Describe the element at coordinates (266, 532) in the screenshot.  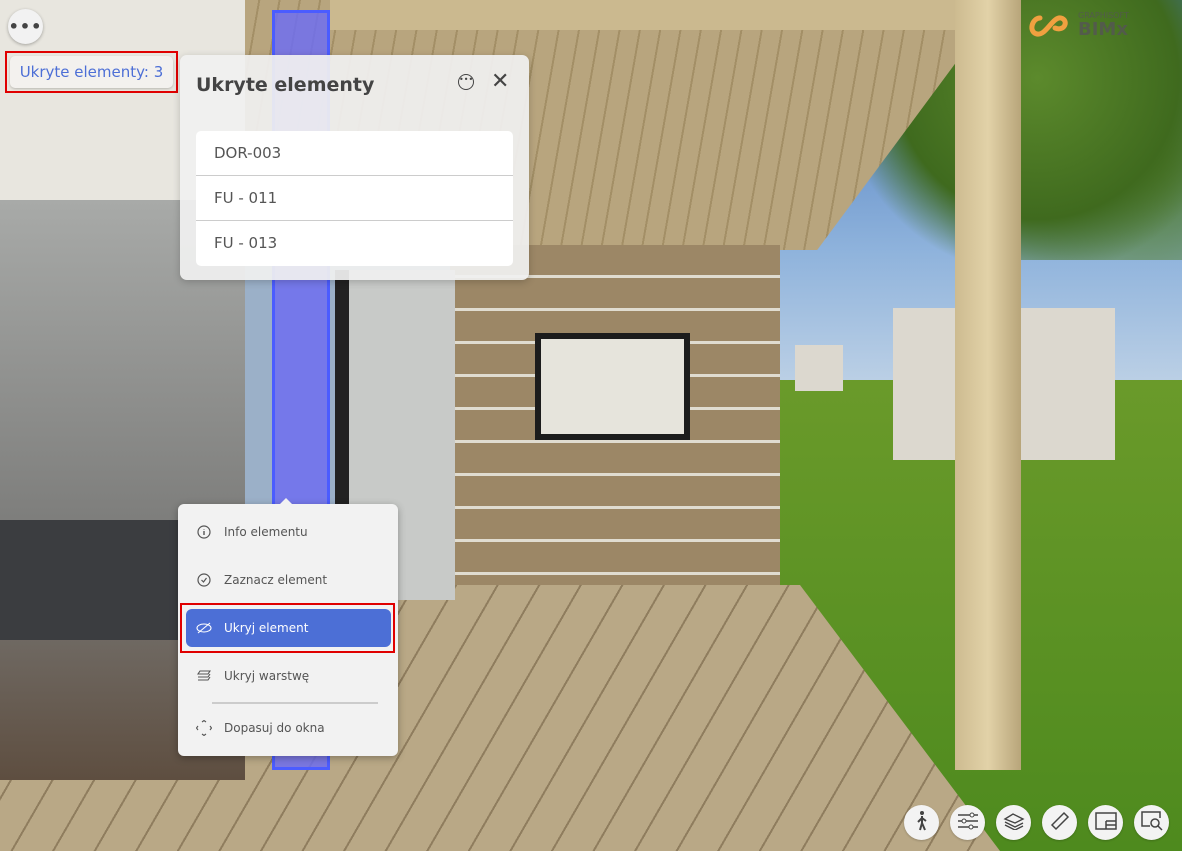
I see `menu-item-label: Info elementu` at that location.